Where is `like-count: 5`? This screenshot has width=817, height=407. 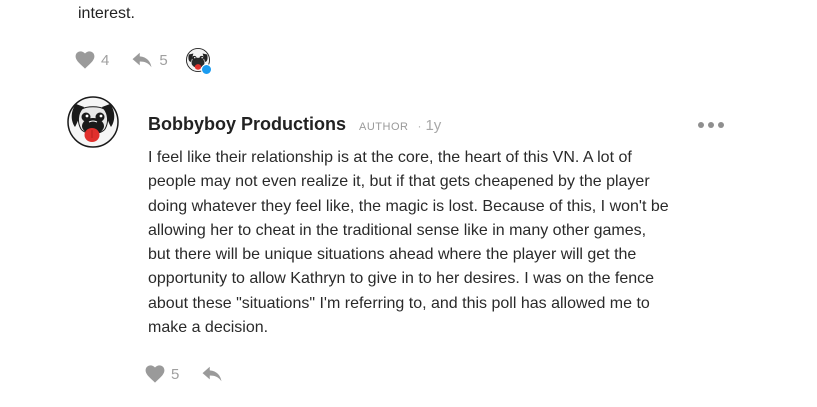
like-count: 5 is located at coordinates (175, 374).